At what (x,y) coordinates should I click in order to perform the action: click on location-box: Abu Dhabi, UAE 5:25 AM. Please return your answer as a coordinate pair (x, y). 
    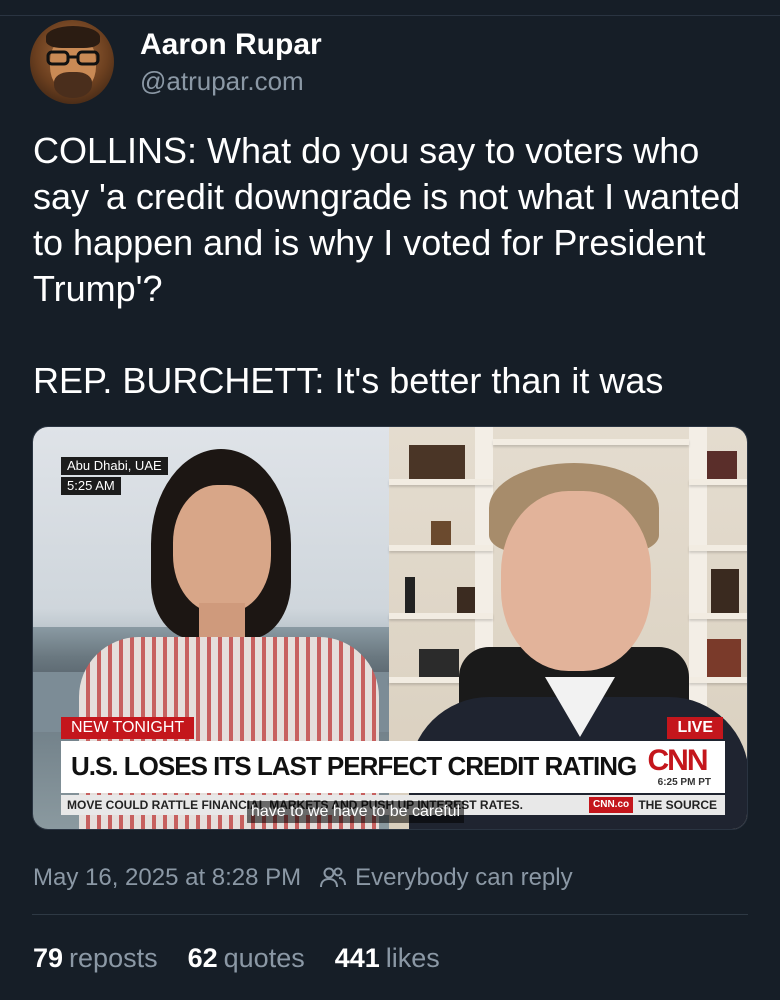
    Looking at the image, I should click on (114, 476).